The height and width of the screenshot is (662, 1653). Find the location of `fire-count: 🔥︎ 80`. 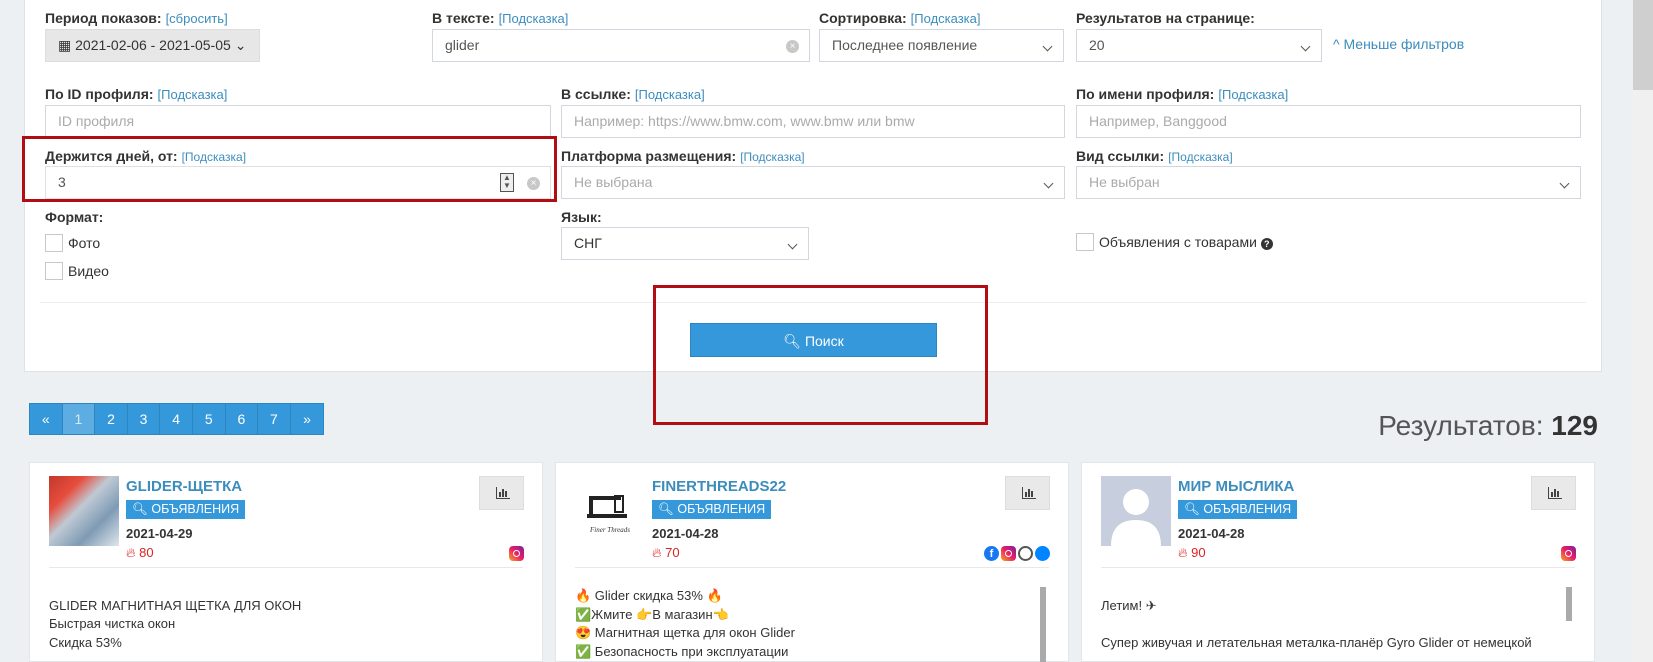

fire-count: 🔥︎ 80 is located at coordinates (140, 552).